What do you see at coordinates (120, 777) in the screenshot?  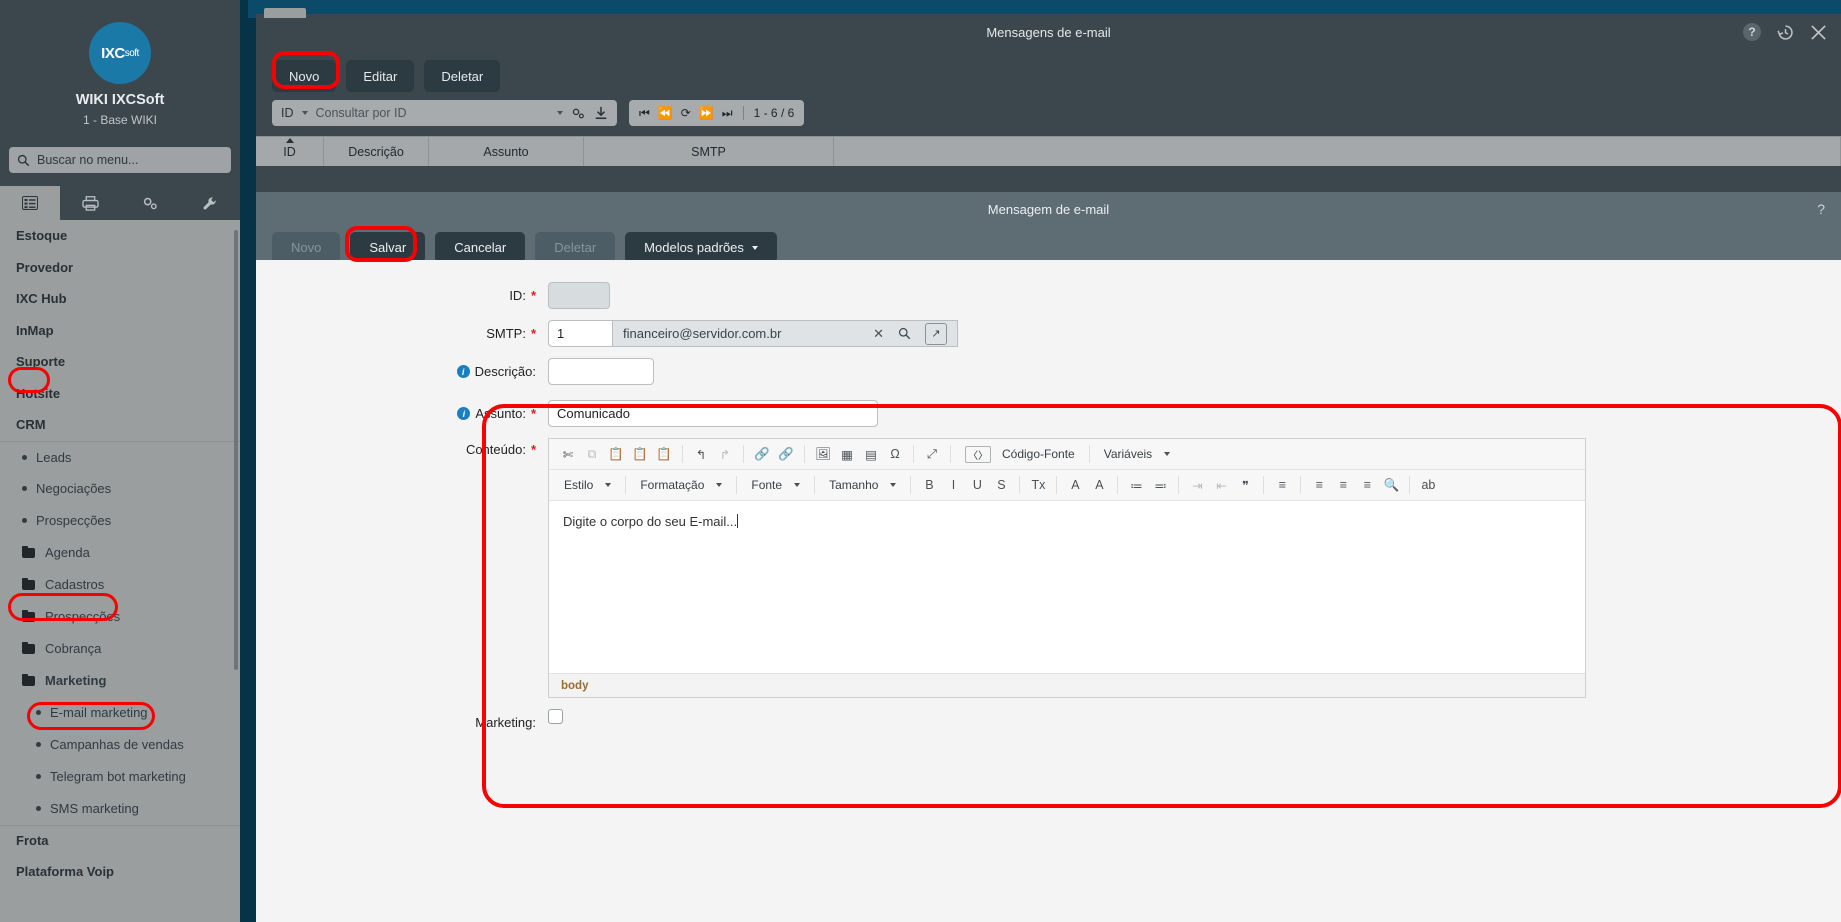 I see `sidebar-item-telegram-bot-marketing: Telegram bot marketing` at bounding box center [120, 777].